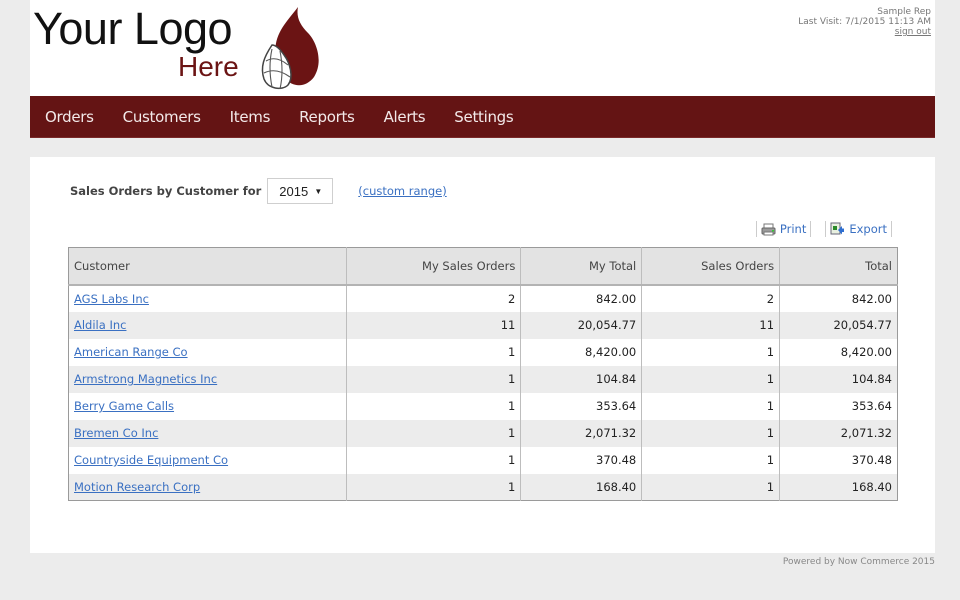  I want to click on table-row: Aldila Inc 11 20,054.77 11 20,054.77, so click(483, 325).